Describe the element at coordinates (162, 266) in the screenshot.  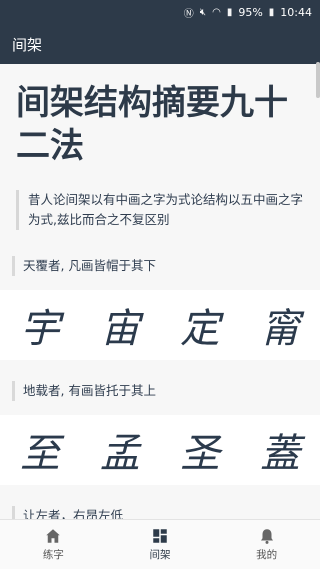
I see `section-heading: 天覆者, 凡画皆帽于其下` at that location.